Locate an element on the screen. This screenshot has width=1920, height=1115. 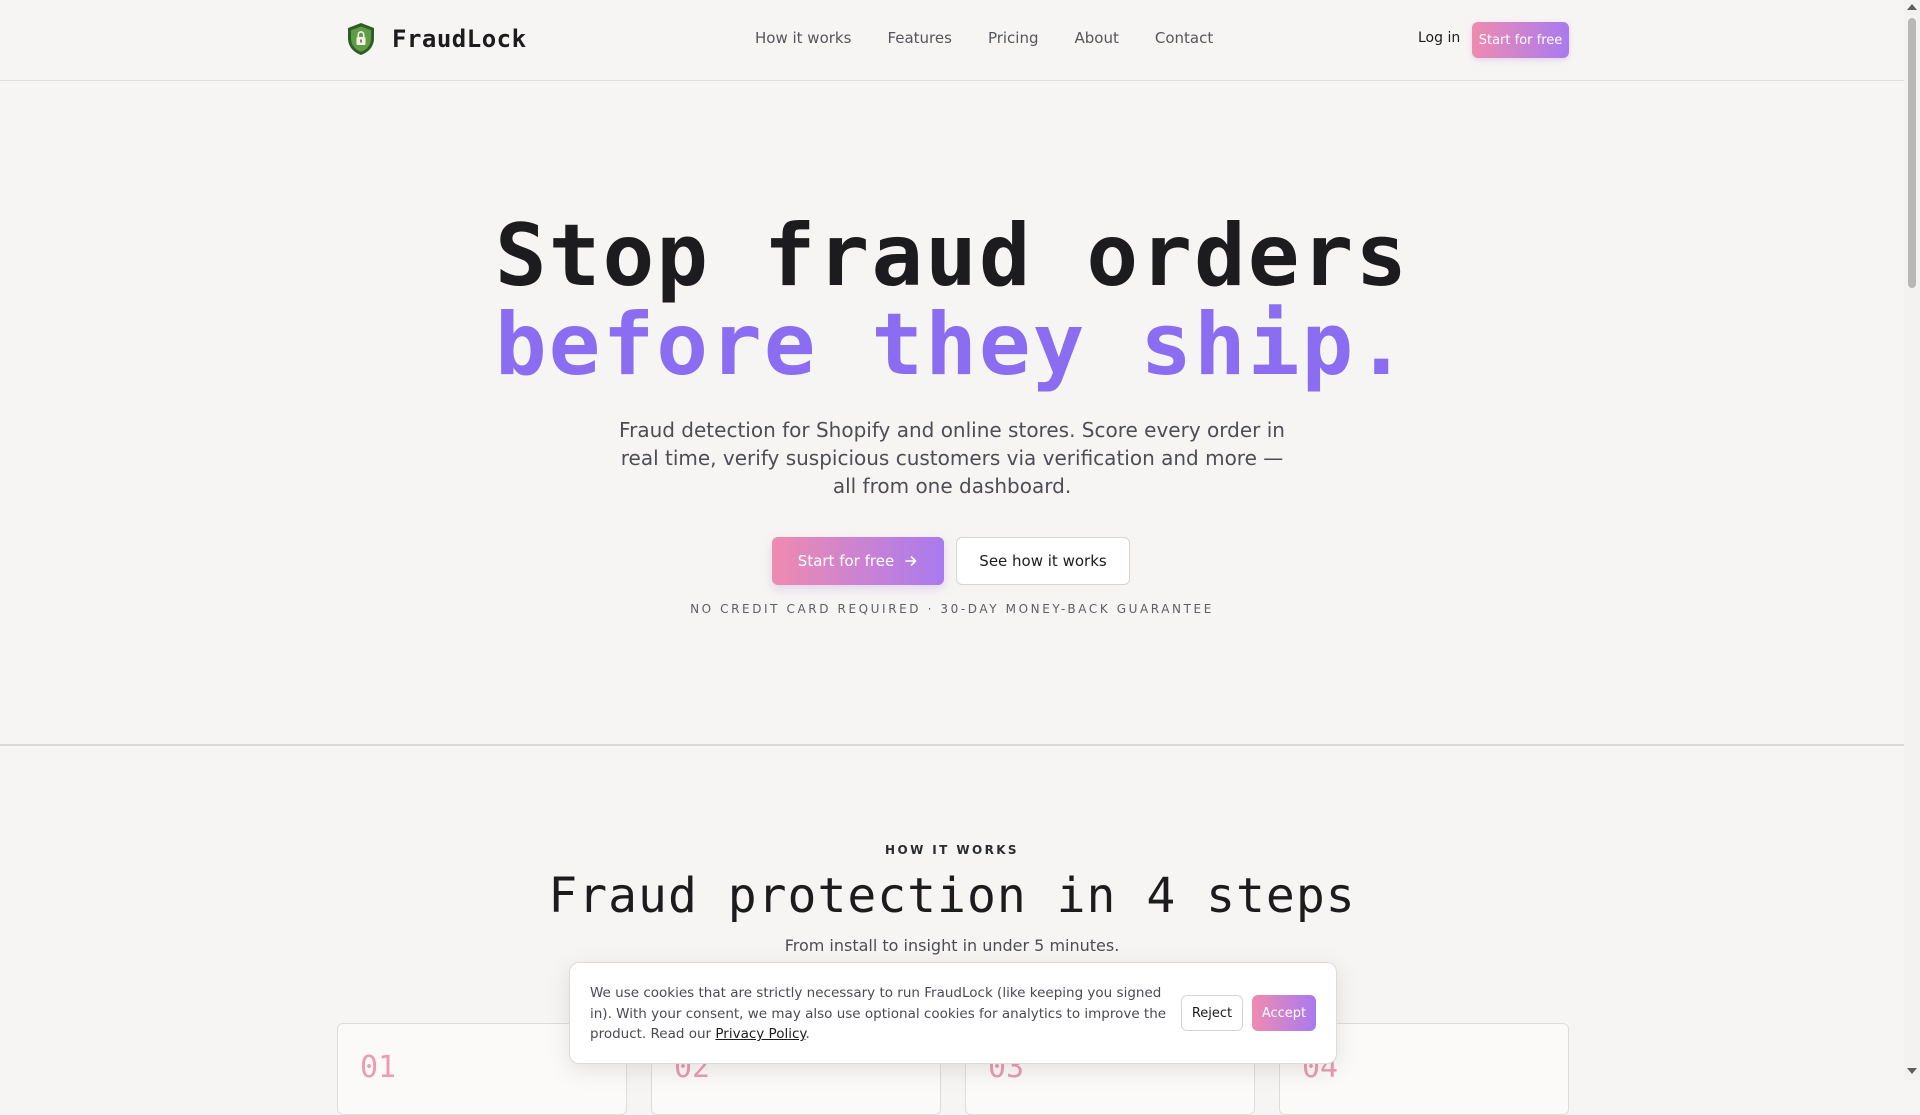
hero-cta-group: Start for free See how it works is located at coordinates (951, 561).